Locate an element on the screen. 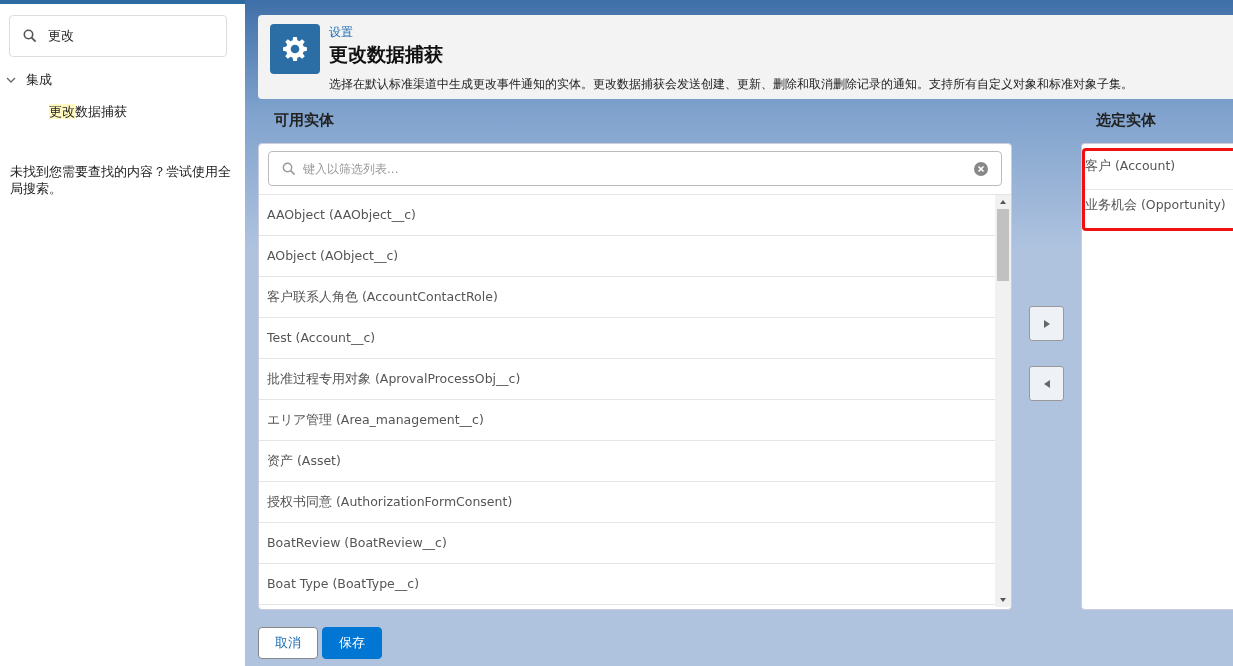 This screenshot has width=1233, height=666. tree-item: 集成 is located at coordinates (39, 80).